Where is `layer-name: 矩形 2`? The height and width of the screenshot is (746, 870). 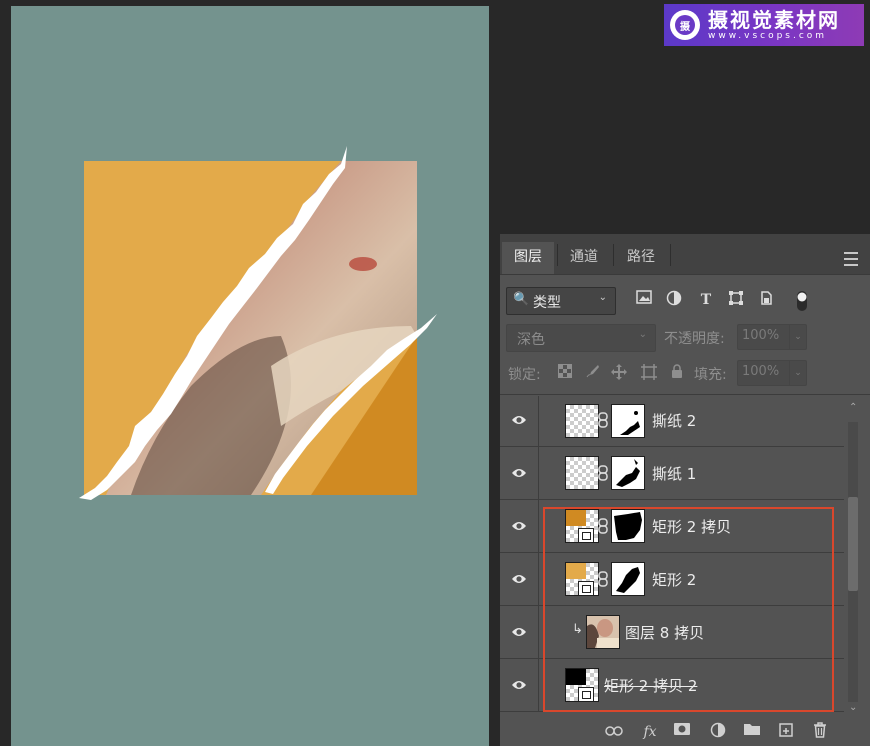
layer-name: 矩形 2 is located at coordinates (674, 579).